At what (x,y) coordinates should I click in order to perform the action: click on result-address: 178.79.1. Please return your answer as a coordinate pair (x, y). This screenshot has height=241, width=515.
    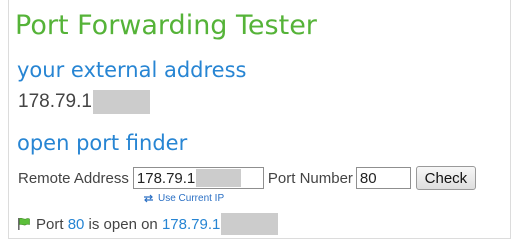
    Looking at the image, I should click on (191, 224).